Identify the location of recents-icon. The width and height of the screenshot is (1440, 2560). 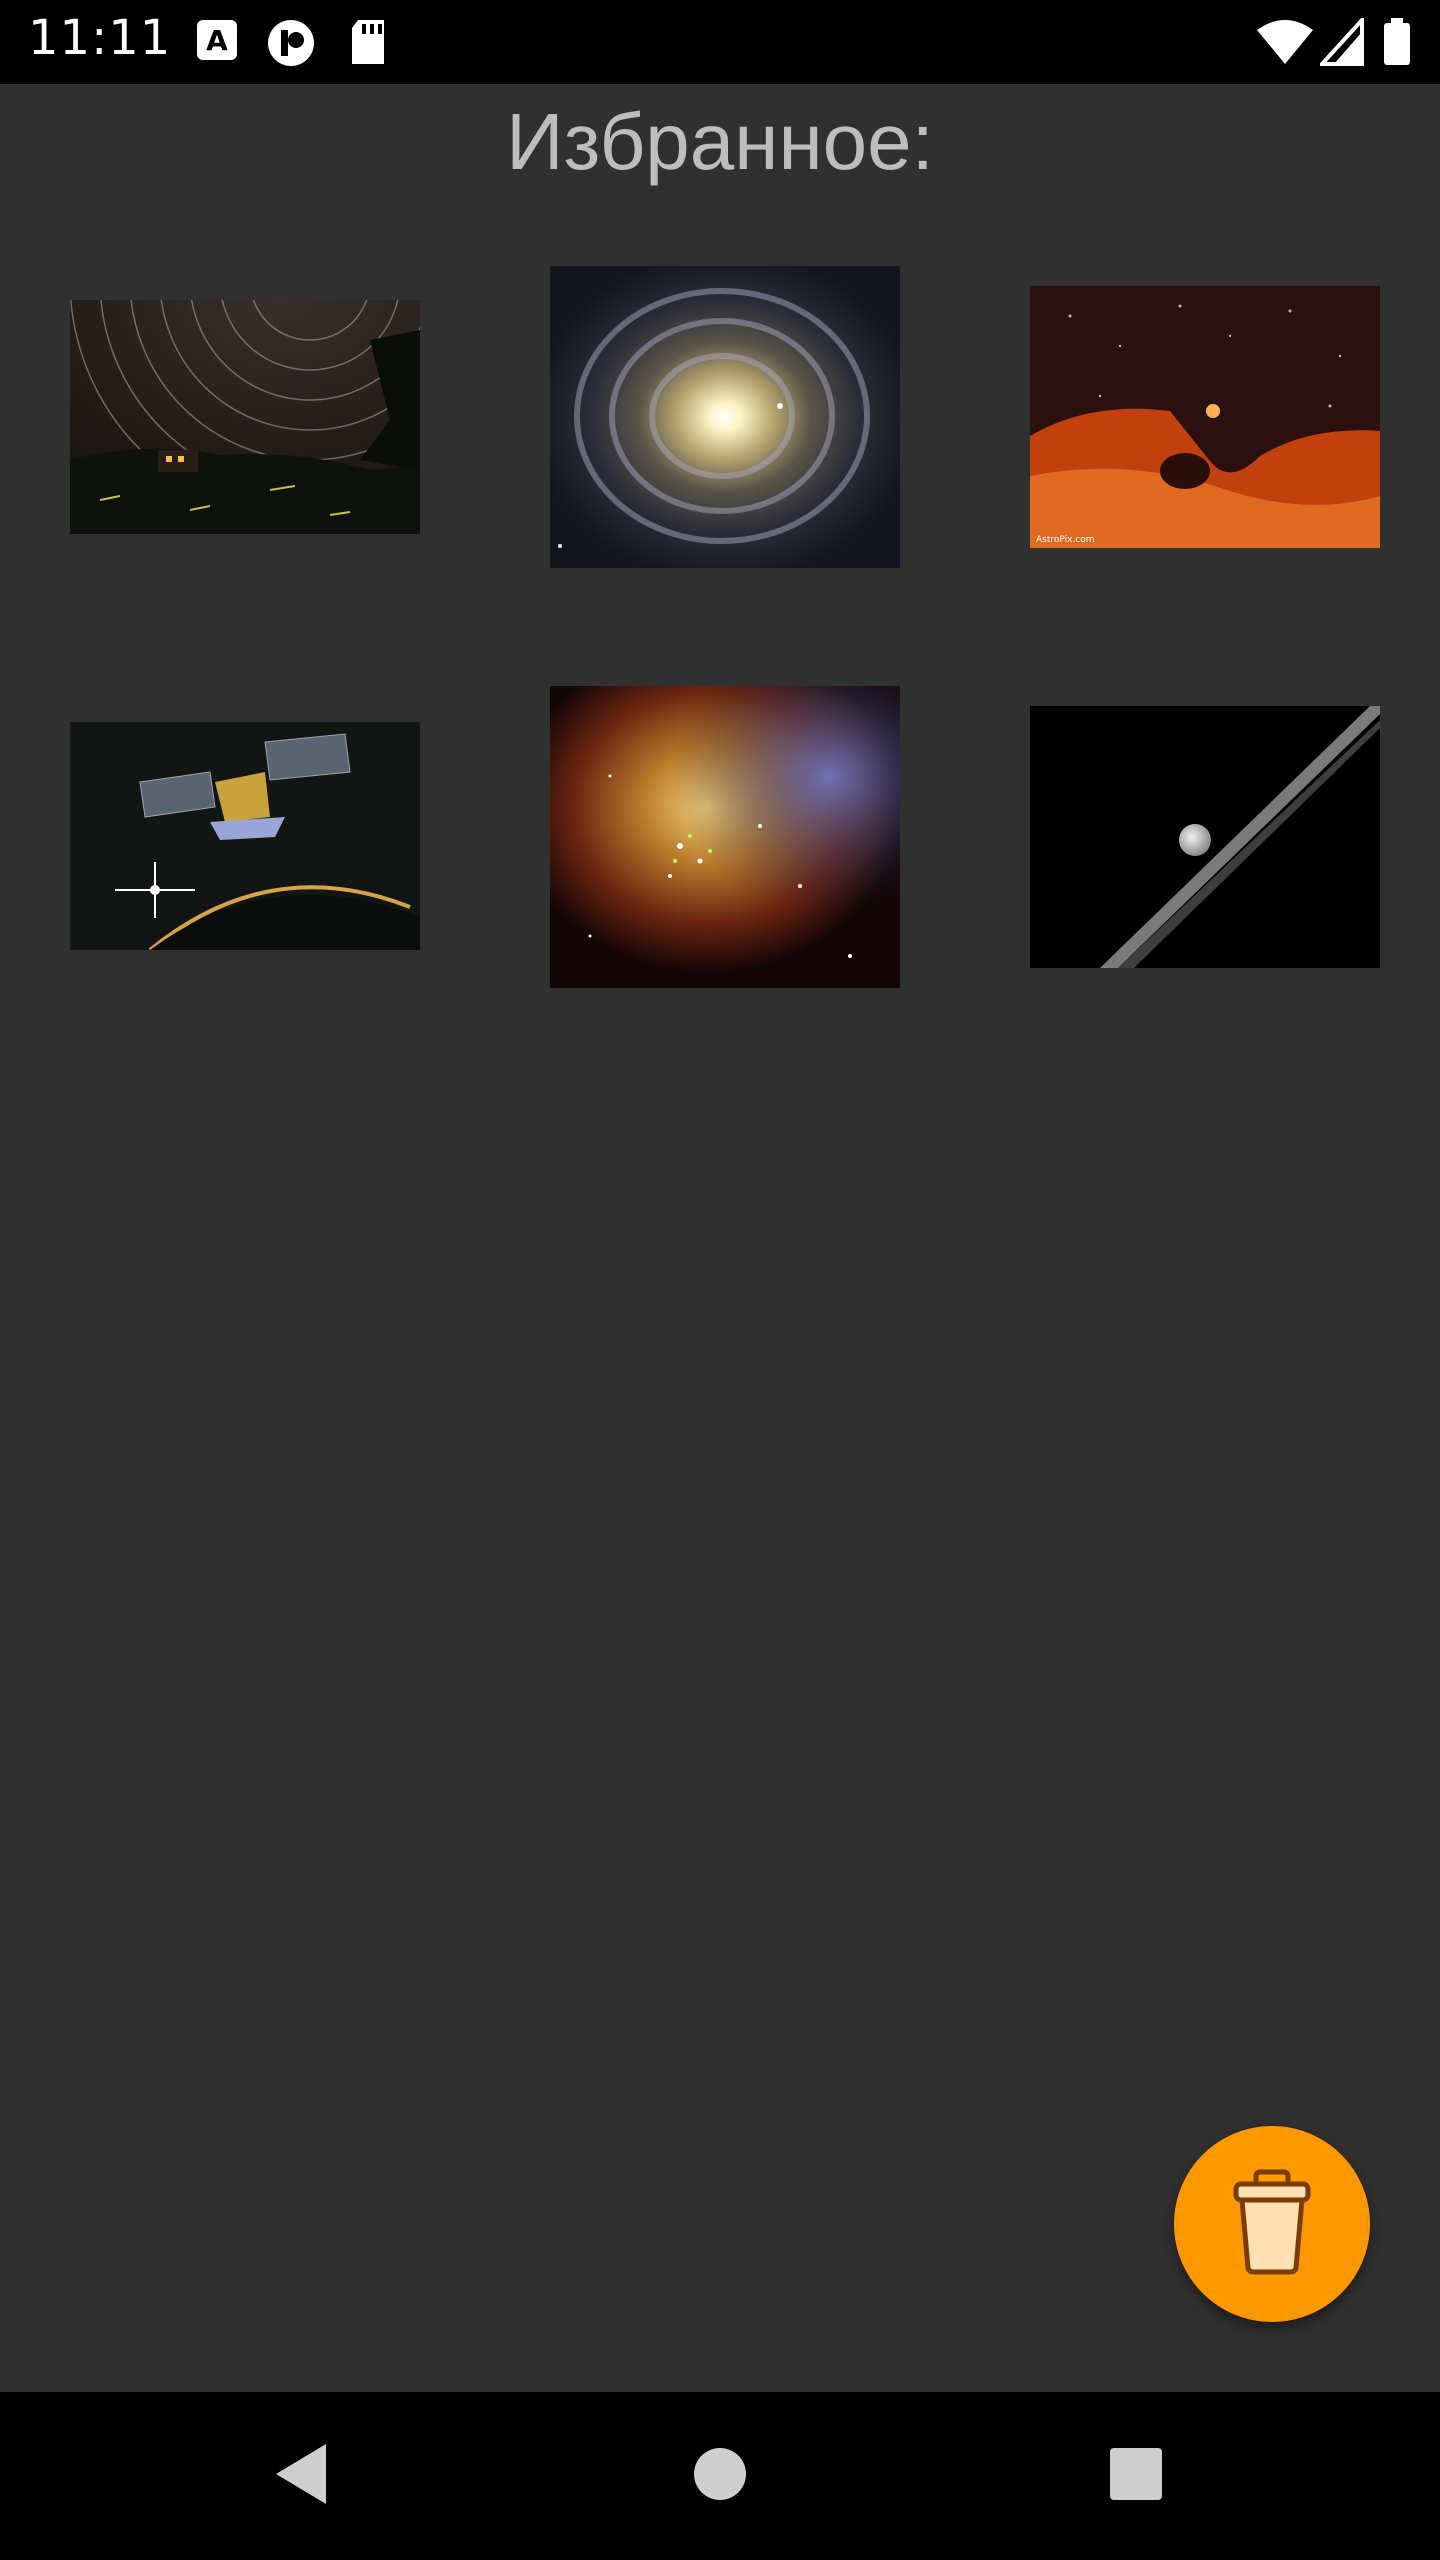
(1136, 2476).